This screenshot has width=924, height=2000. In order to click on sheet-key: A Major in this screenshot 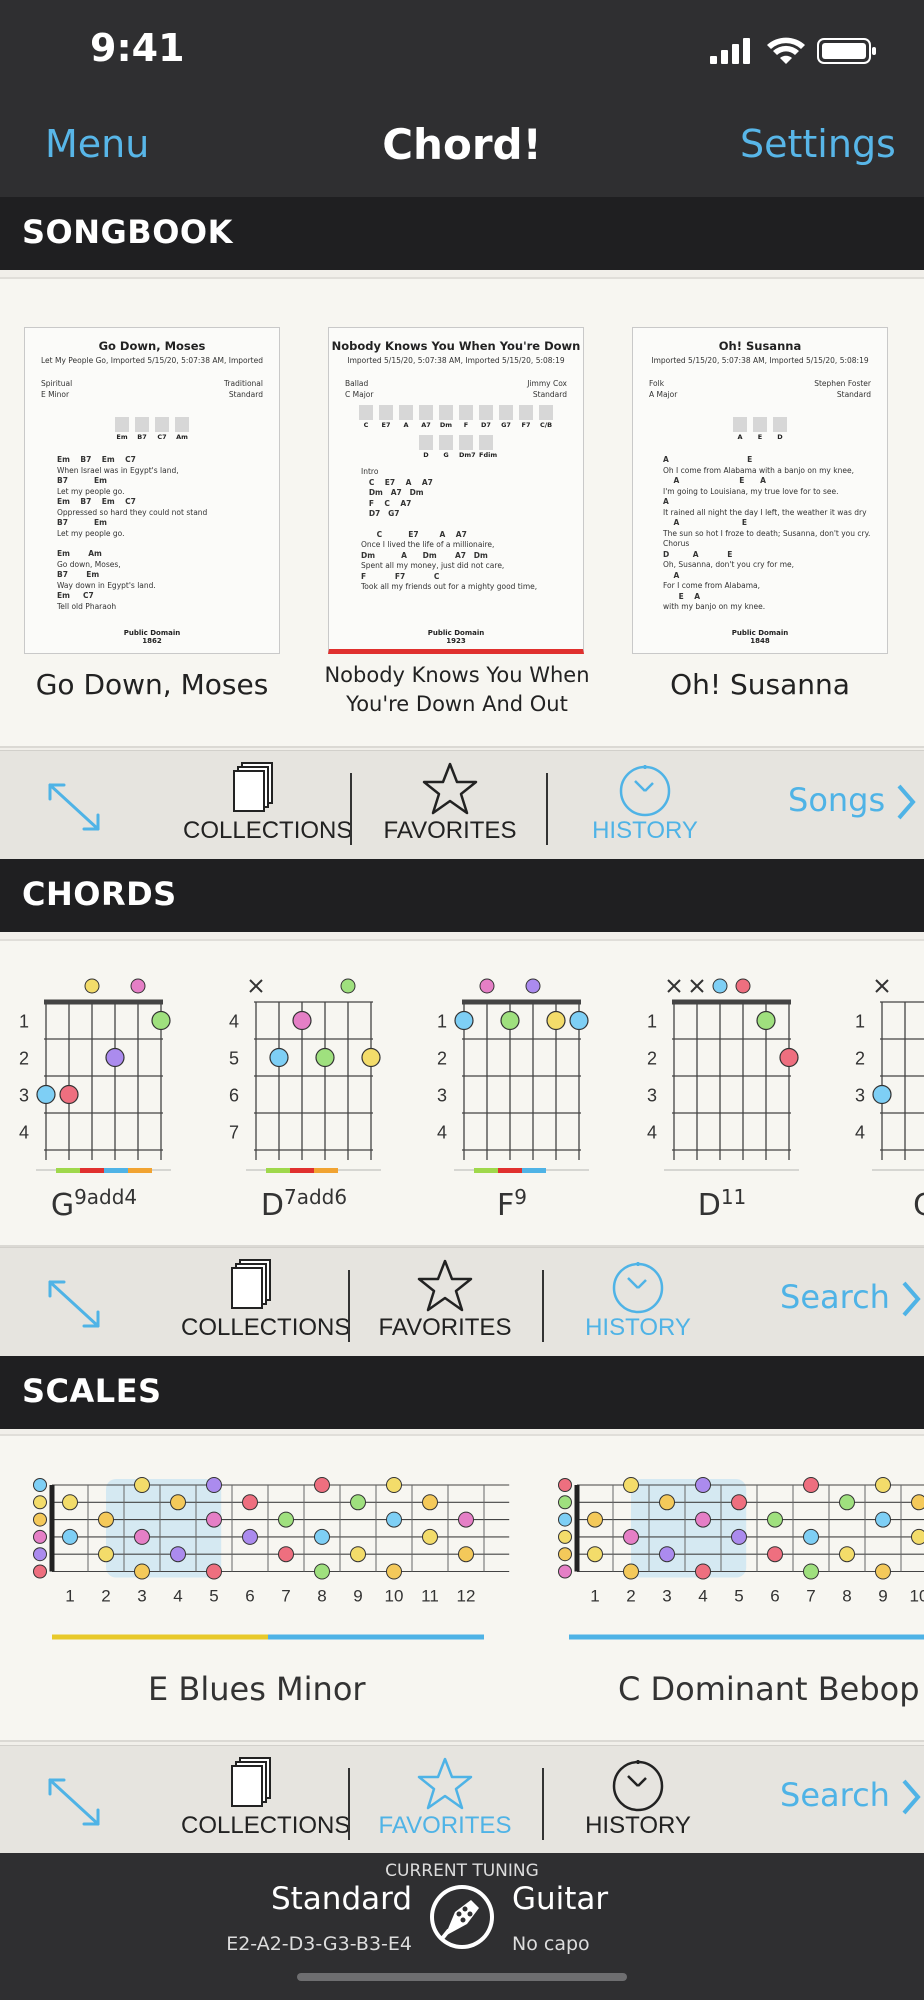, I will do `click(663, 394)`.